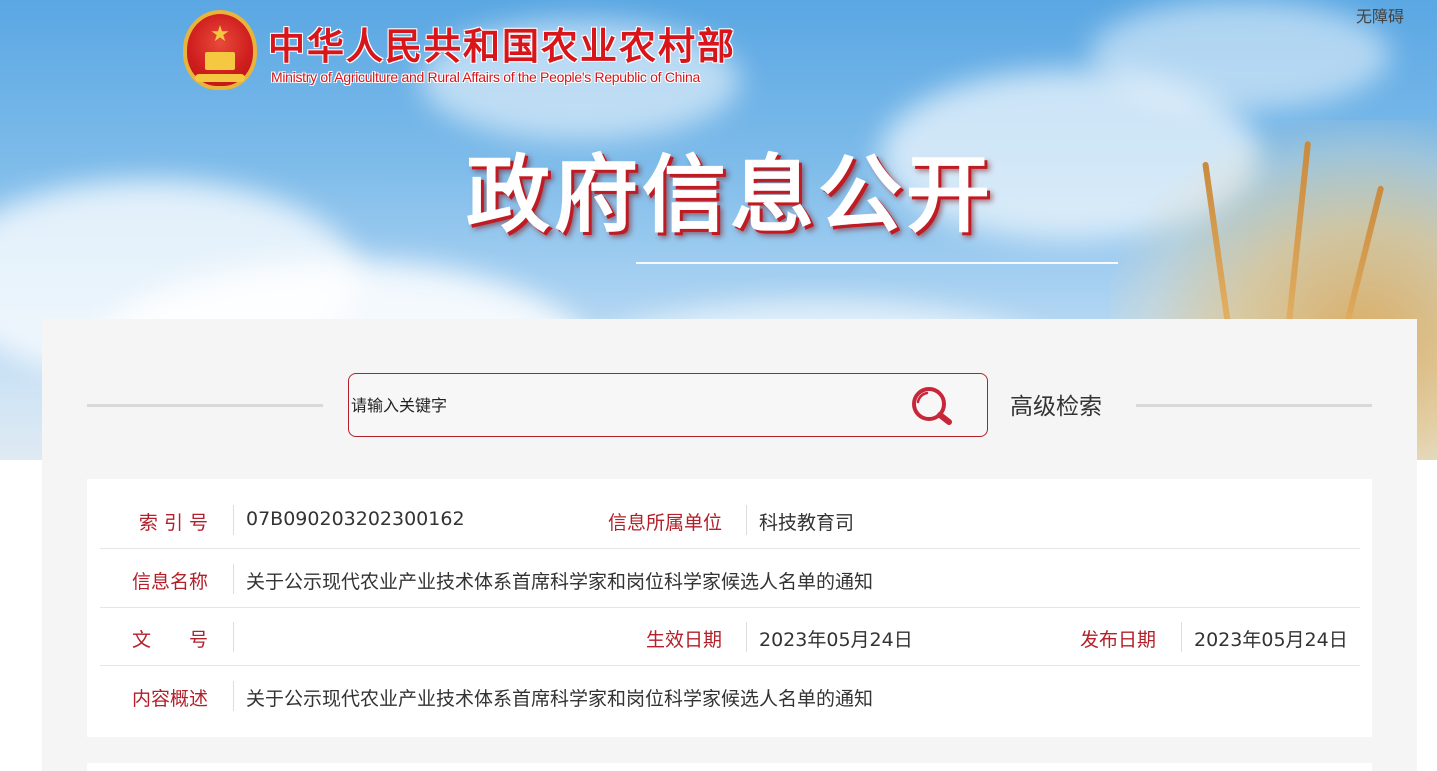 The width and height of the screenshot is (1437, 771). I want to click on search-box, so click(668, 405).